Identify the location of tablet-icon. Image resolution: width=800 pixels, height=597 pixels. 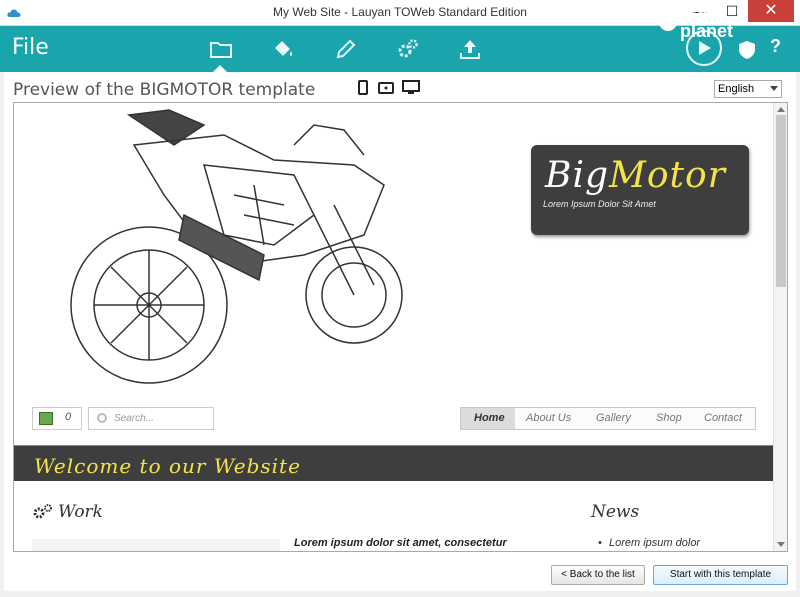
(386, 88).